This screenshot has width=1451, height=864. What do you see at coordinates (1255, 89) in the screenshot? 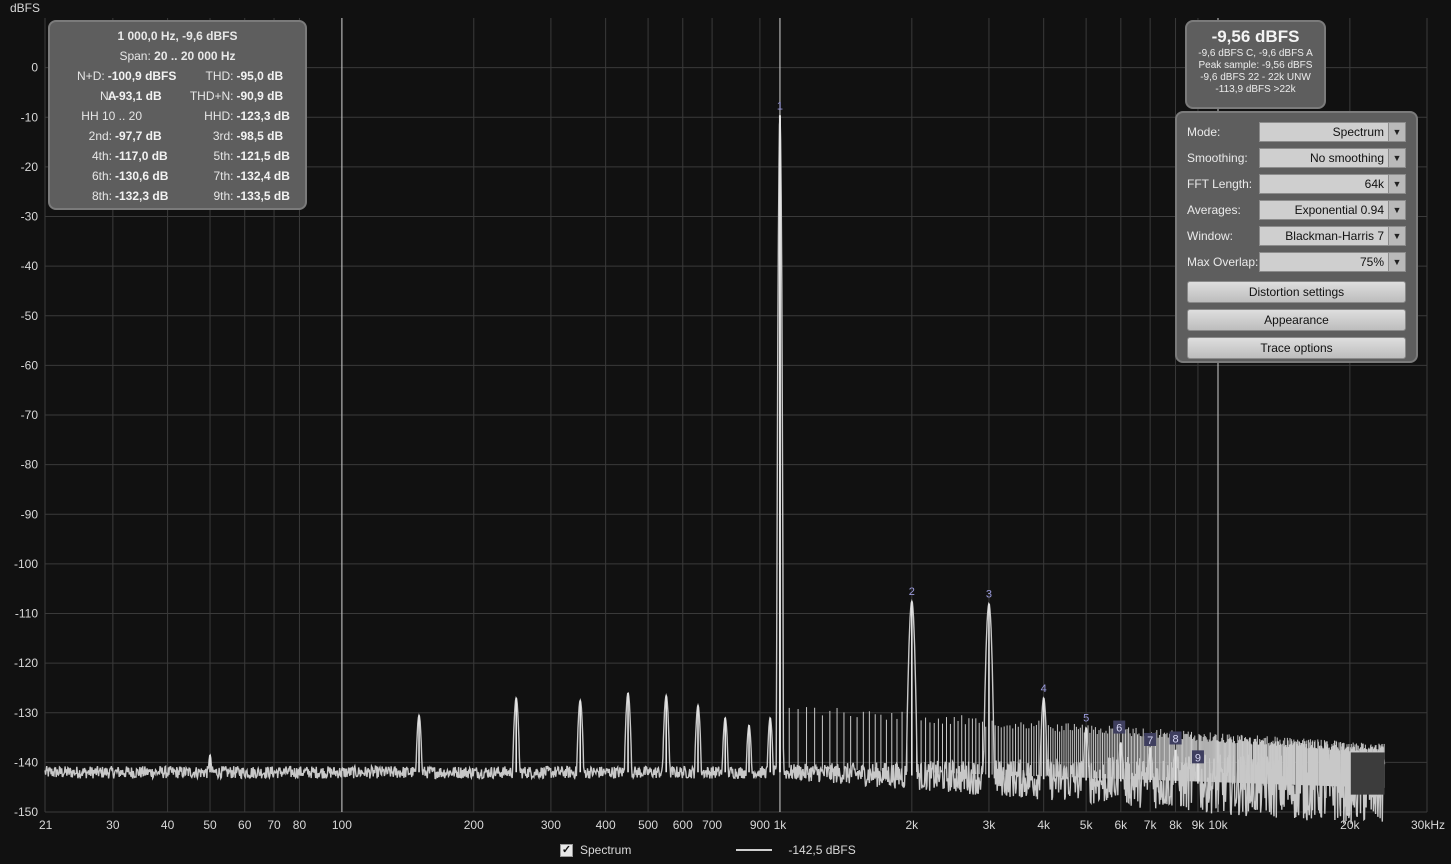
I see `level-line: -113,9 dBFS >22k` at bounding box center [1255, 89].